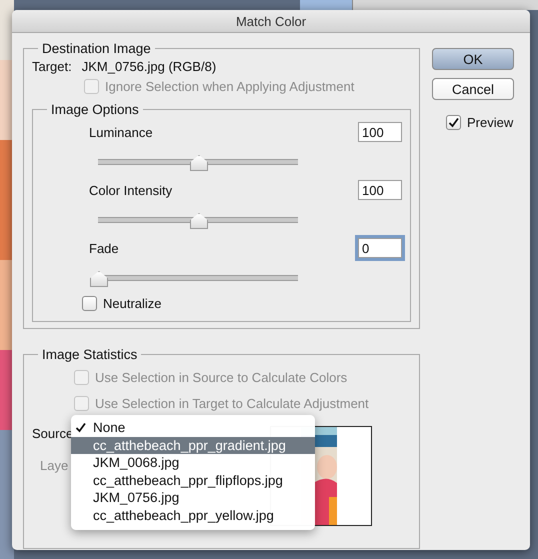 This screenshot has height=559, width=538. Describe the element at coordinates (380, 248) in the screenshot. I see `value-field: 0` at that location.